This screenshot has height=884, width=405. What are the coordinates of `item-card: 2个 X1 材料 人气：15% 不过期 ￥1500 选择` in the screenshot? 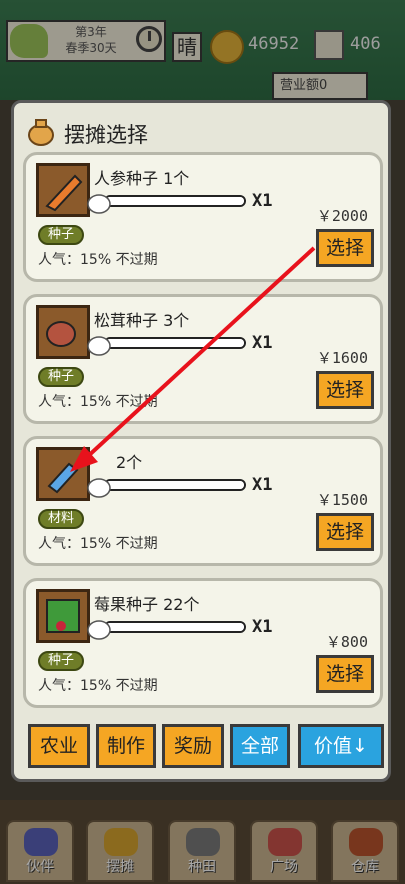 It's located at (203, 501).